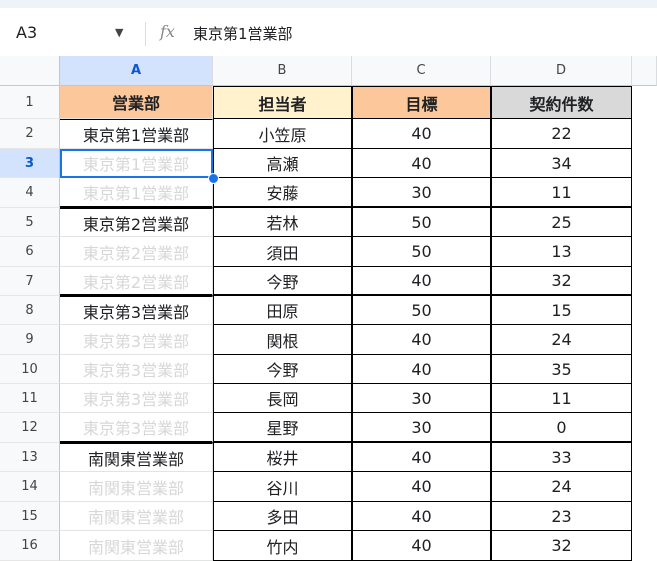  Describe the element at coordinates (30, 193) in the screenshot. I see `row-header-4: 4` at that location.